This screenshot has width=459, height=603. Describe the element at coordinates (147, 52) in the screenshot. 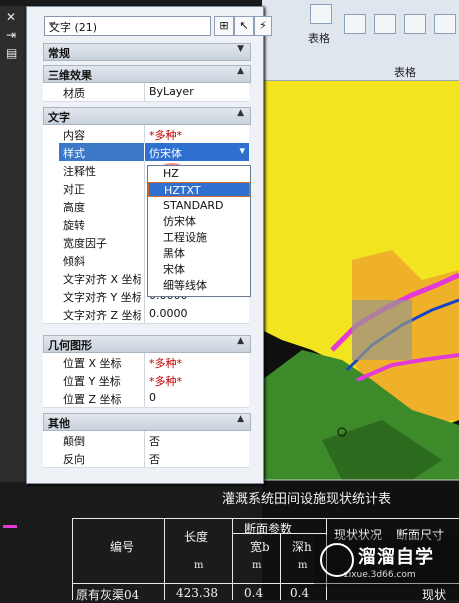

I see `section-general: 常规 ▼` at that location.